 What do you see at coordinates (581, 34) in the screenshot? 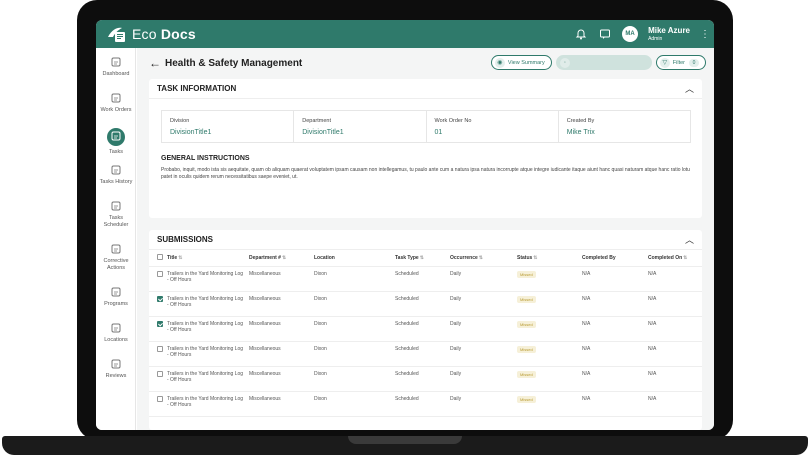
I see `bell-icon` at bounding box center [581, 34].